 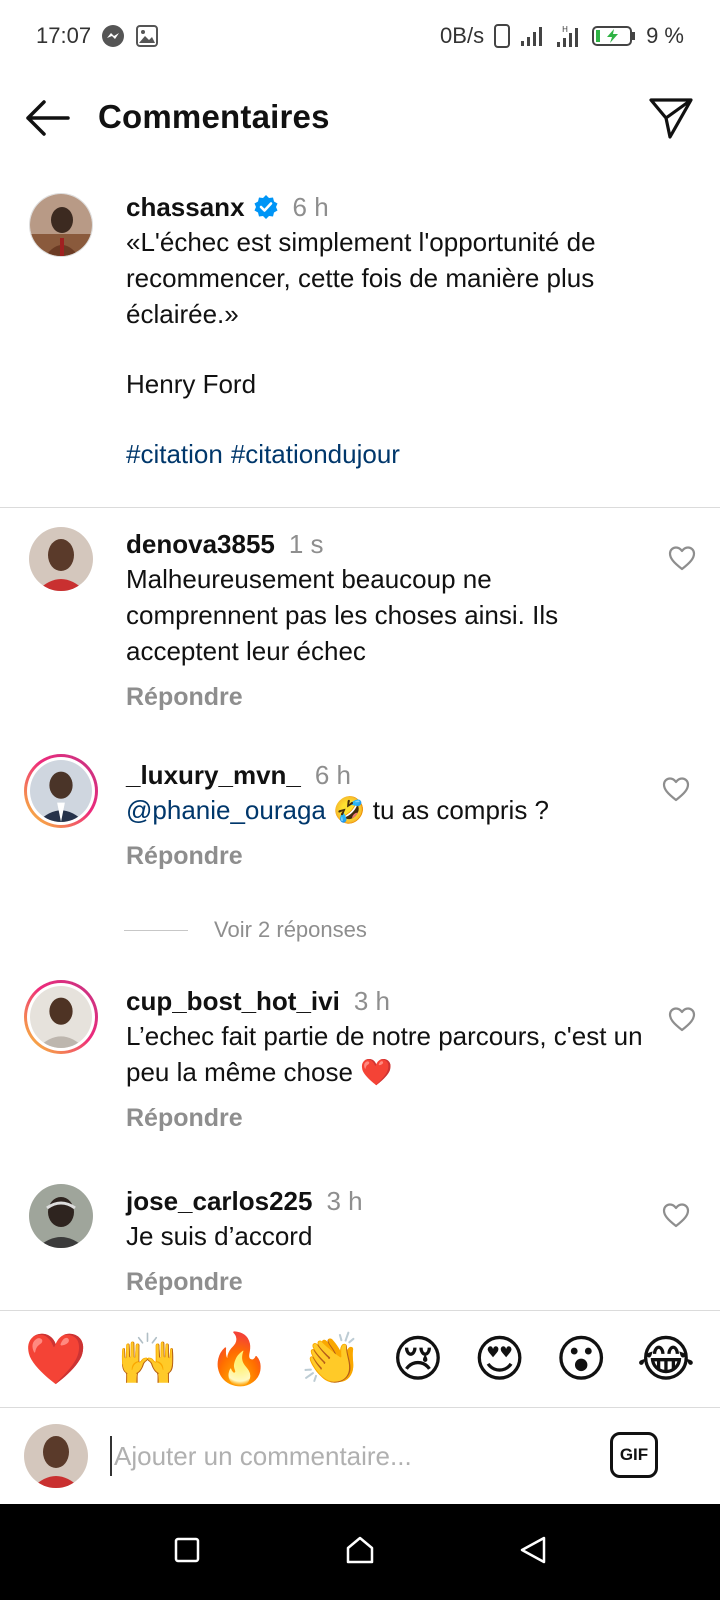 What do you see at coordinates (239, 1359) in the screenshot?
I see `emoji-button-fire: 🔥` at bounding box center [239, 1359].